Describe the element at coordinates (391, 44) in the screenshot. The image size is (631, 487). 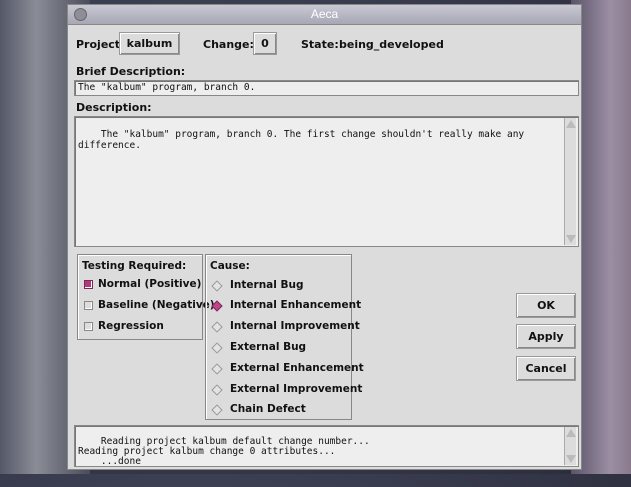
I see `state-value: being_developed` at that location.